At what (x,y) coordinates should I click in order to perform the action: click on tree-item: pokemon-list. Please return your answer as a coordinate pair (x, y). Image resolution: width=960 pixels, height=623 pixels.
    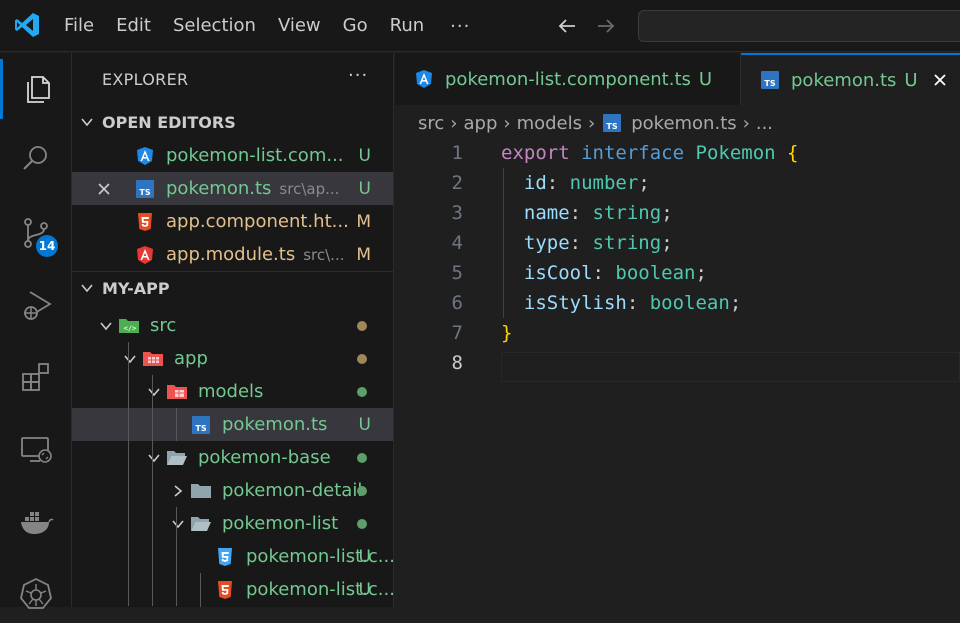
    Looking at the image, I should click on (232, 523).